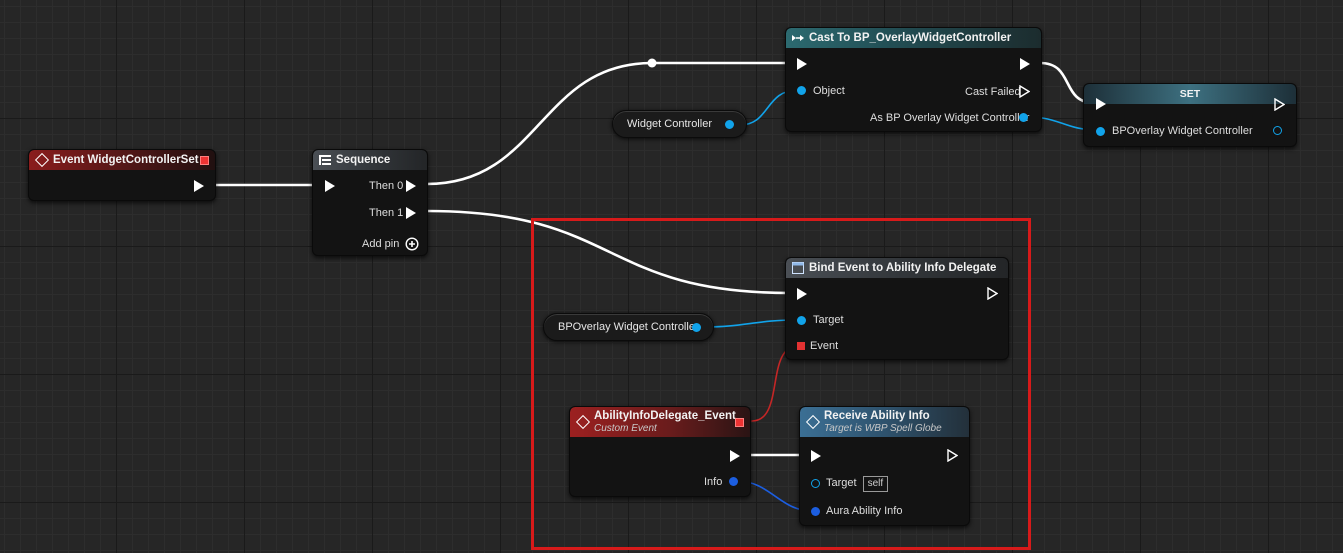 The image size is (1343, 553). What do you see at coordinates (1190, 115) in the screenshot?
I see `set-node: SET BPOverlay Widget Controller` at bounding box center [1190, 115].